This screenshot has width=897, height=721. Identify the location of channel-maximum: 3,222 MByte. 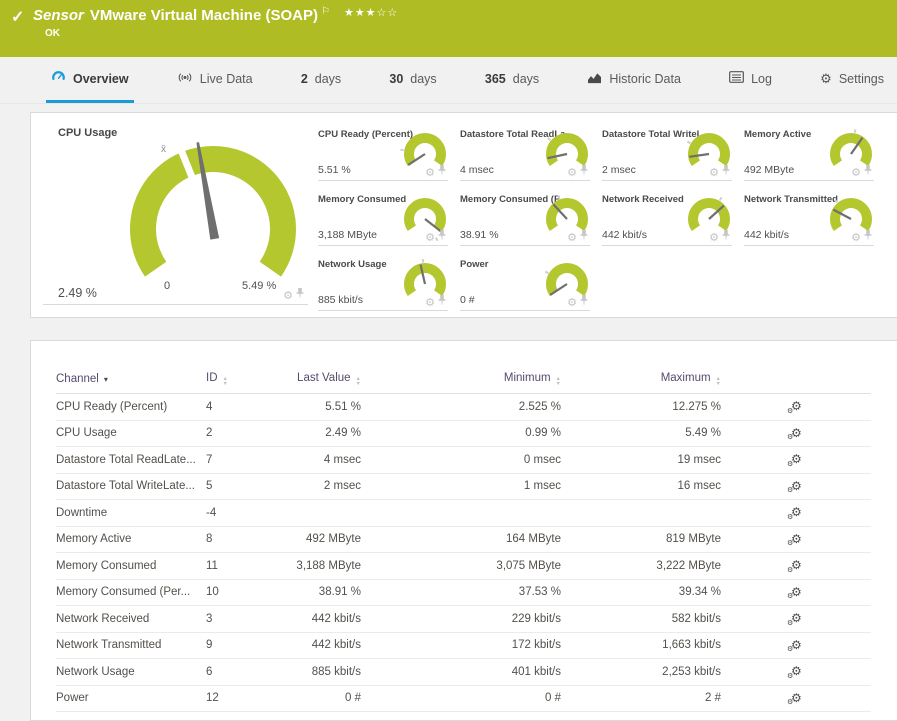
(641, 566).